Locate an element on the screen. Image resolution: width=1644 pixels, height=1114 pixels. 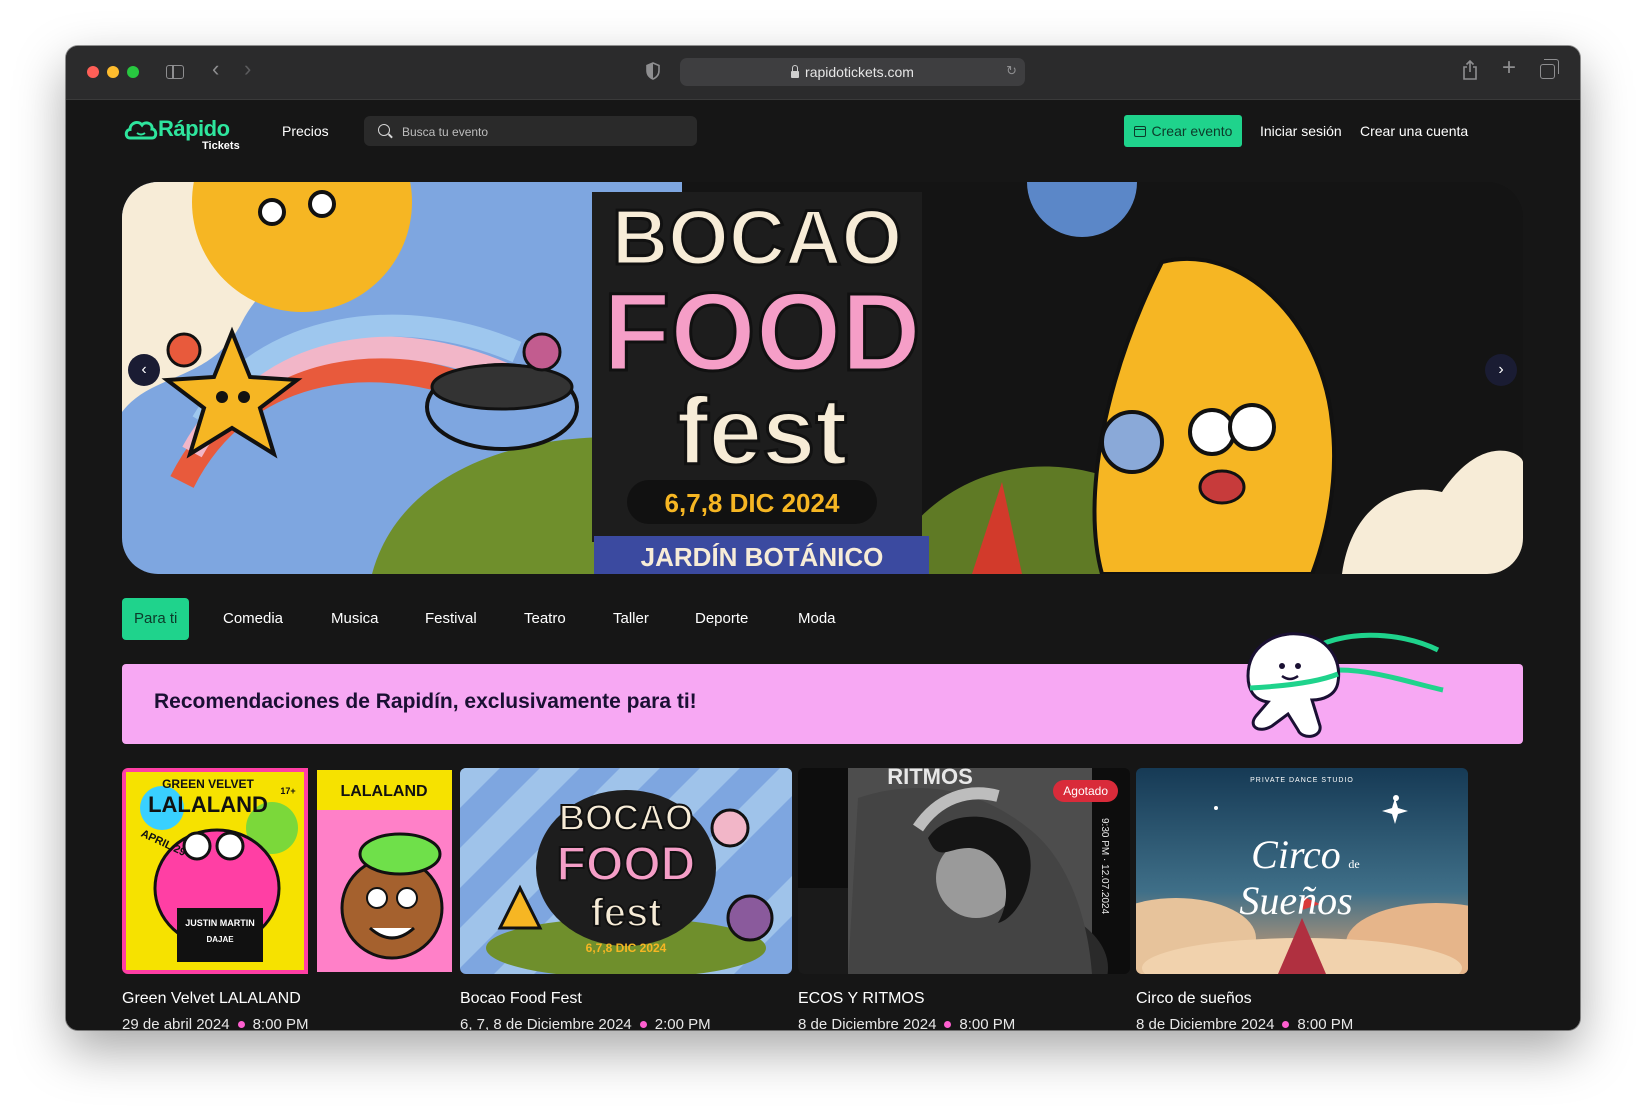
tab-para-ti: Para ti is located at coordinates (156, 619).